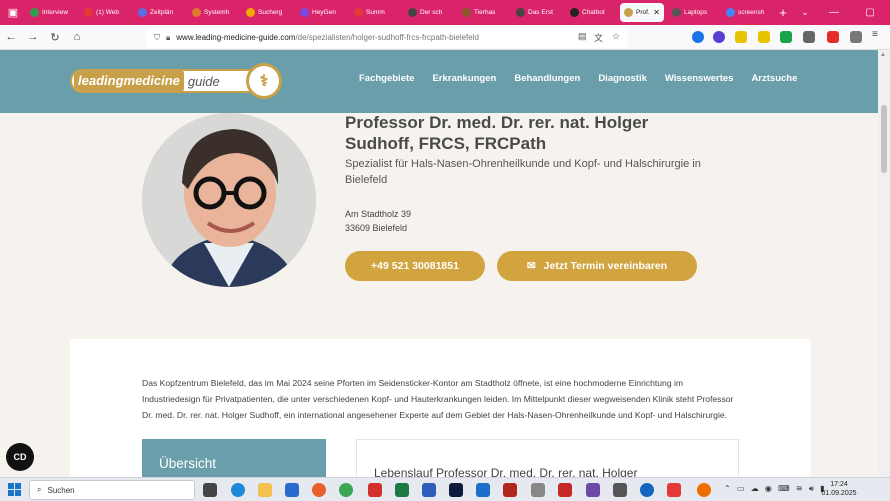 This screenshot has height=501, width=890. What do you see at coordinates (265, 490) in the screenshot?
I see `file-explorer-icon` at bounding box center [265, 490].